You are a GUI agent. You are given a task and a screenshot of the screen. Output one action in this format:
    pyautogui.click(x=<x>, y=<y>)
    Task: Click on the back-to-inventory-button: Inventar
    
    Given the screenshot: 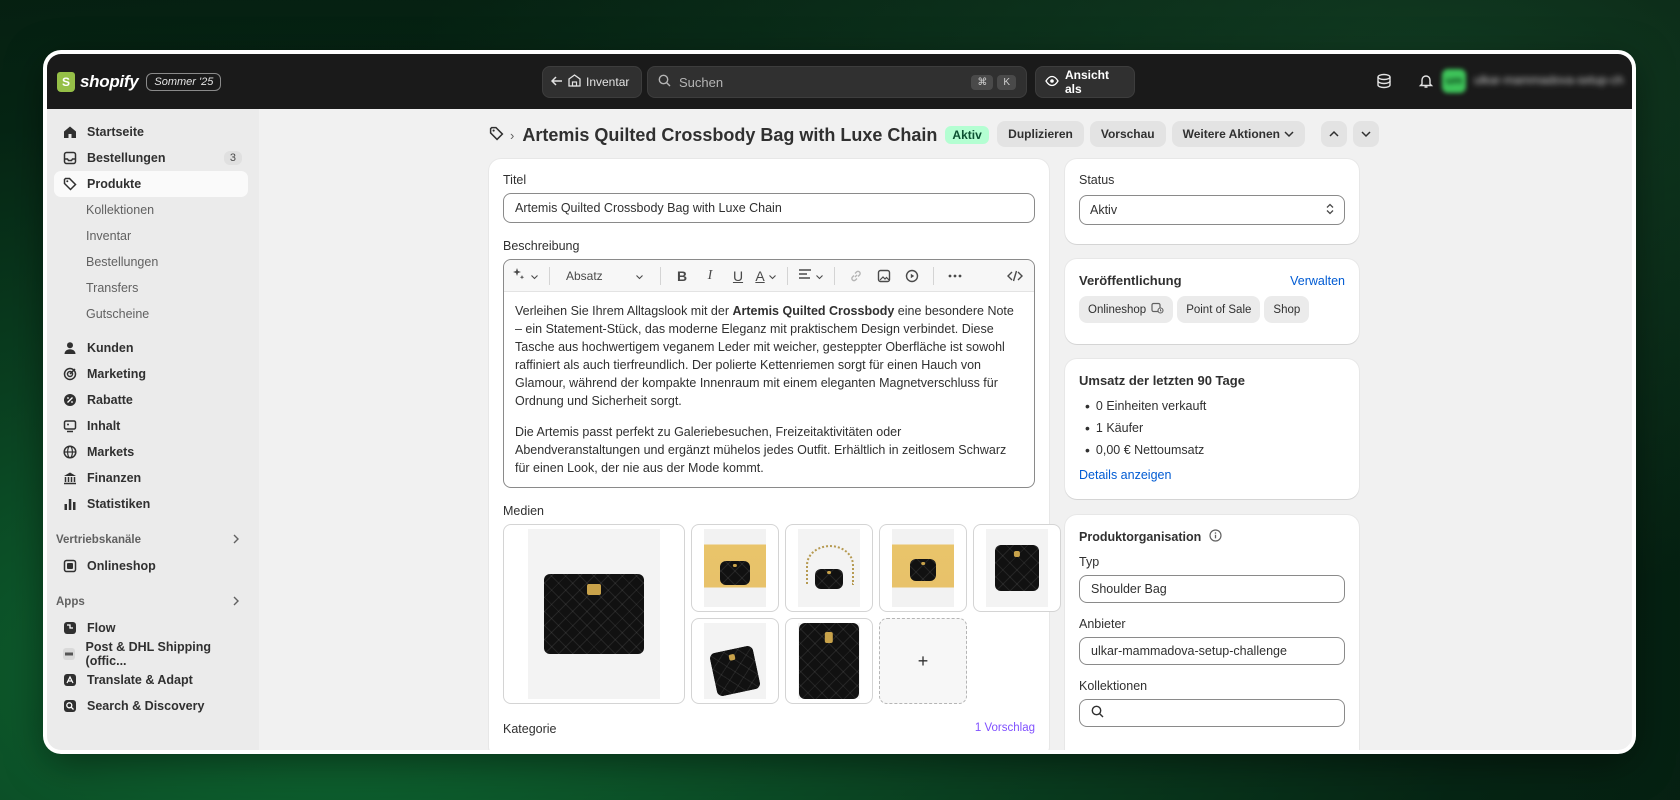 What is the action you would take?
    pyautogui.click(x=592, y=82)
    